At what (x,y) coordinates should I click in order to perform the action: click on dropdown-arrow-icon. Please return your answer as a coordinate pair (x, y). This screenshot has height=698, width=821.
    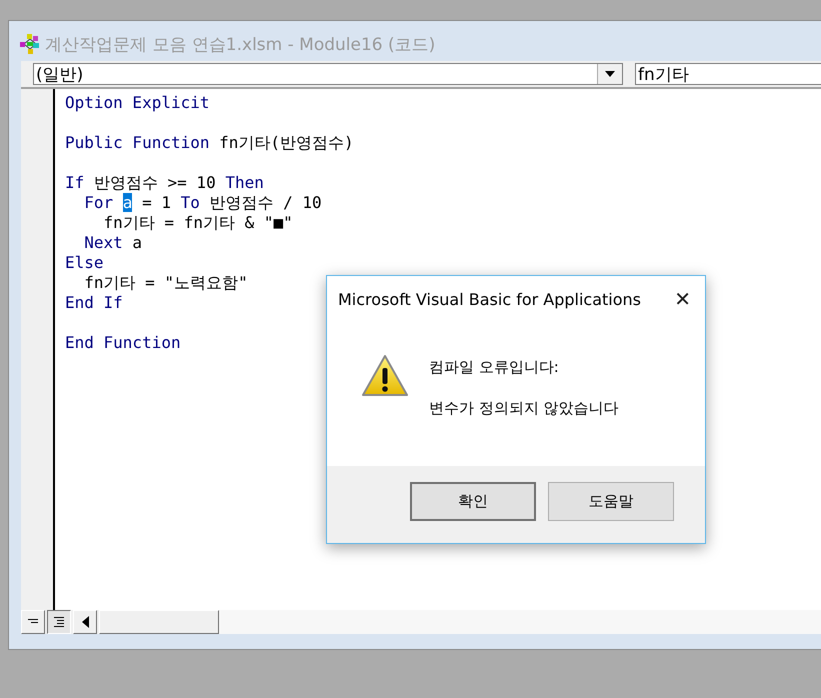
    Looking at the image, I should click on (610, 74).